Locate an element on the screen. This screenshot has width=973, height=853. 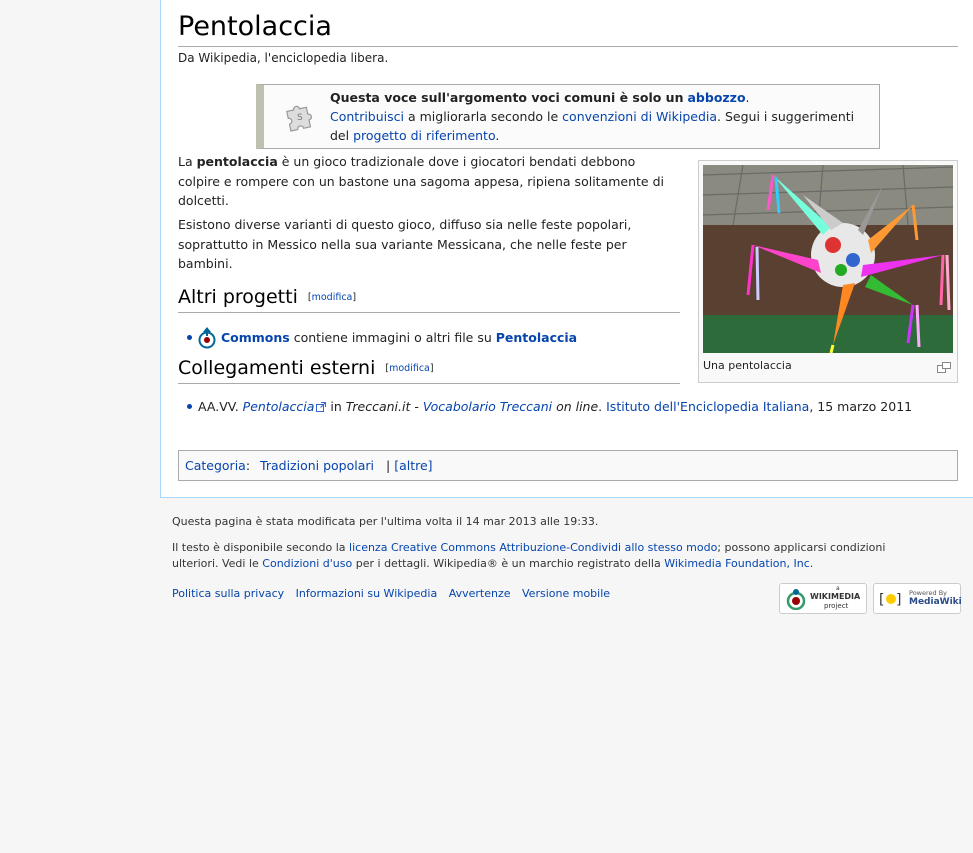
stub-mid: a migliorarla secondo le is located at coordinates (483, 116).